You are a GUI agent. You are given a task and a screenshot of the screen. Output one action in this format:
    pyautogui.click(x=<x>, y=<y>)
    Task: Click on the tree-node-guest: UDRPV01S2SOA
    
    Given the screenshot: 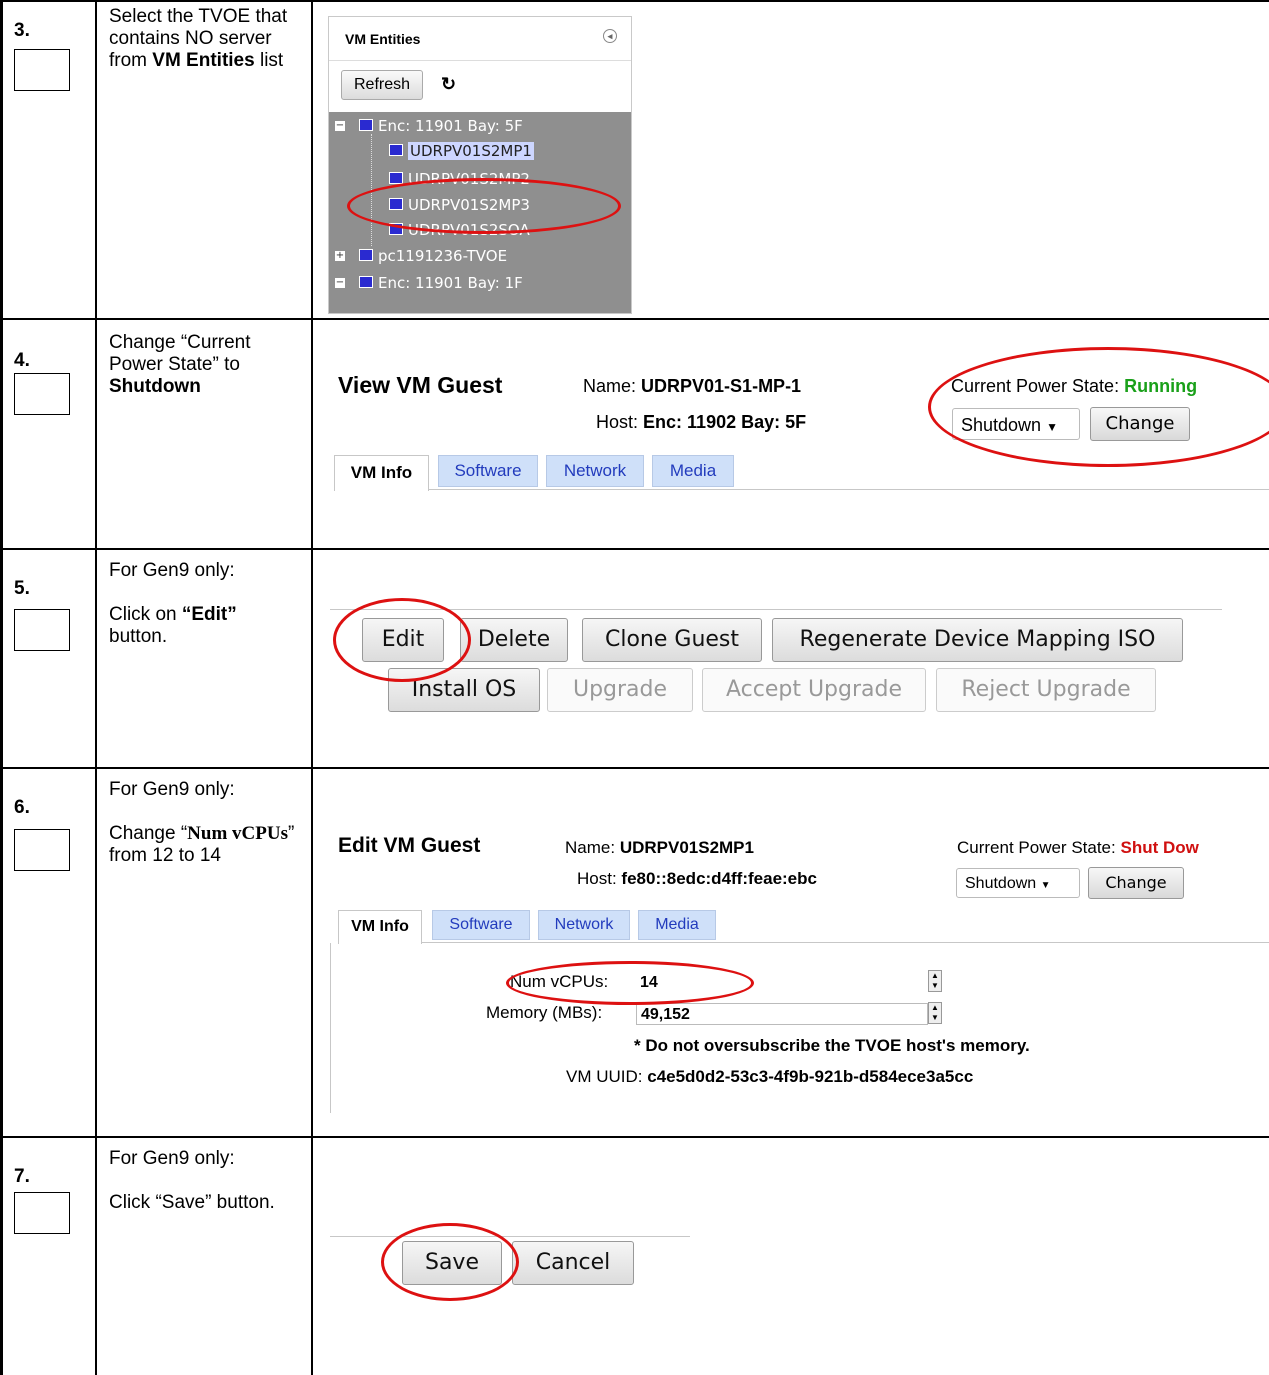 What is the action you would take?
    pyautogui.click(x=459, y=230)
    